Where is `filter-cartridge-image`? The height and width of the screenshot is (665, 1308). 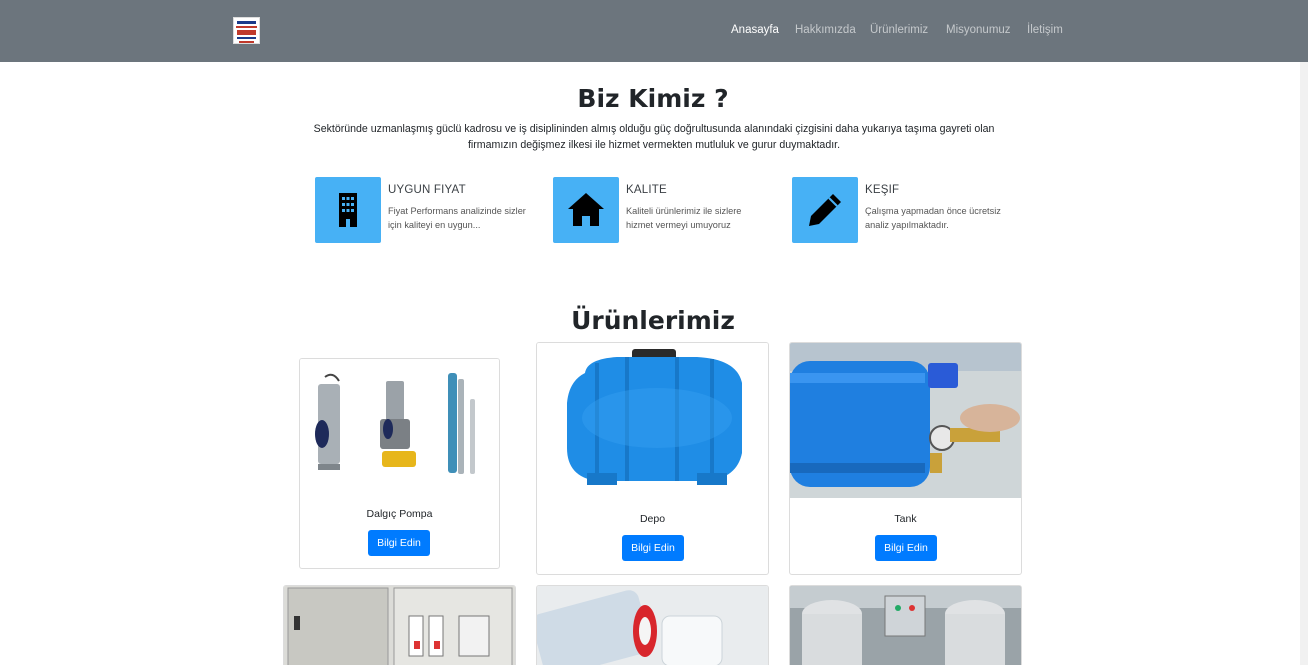
filter-cartridge-image is located at coordinates (652, 625).